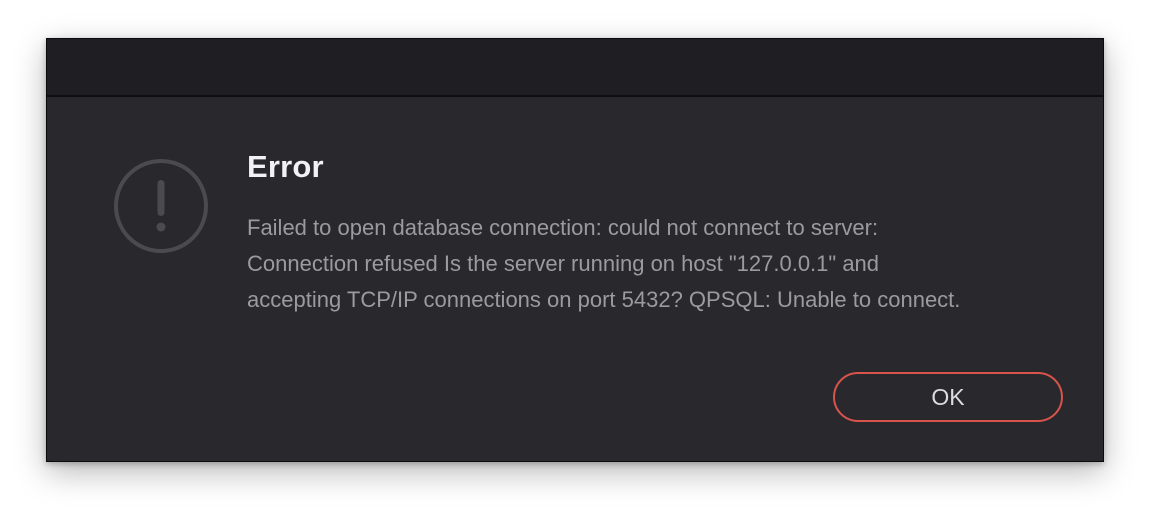 The image size is (1152, 518). I want to click on exclamation-circle-icon, so click(161, 206).